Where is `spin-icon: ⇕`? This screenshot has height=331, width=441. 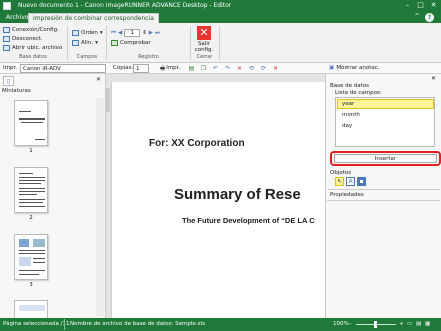 spin-icon: ⇕ is located at coordinates (144, 33).